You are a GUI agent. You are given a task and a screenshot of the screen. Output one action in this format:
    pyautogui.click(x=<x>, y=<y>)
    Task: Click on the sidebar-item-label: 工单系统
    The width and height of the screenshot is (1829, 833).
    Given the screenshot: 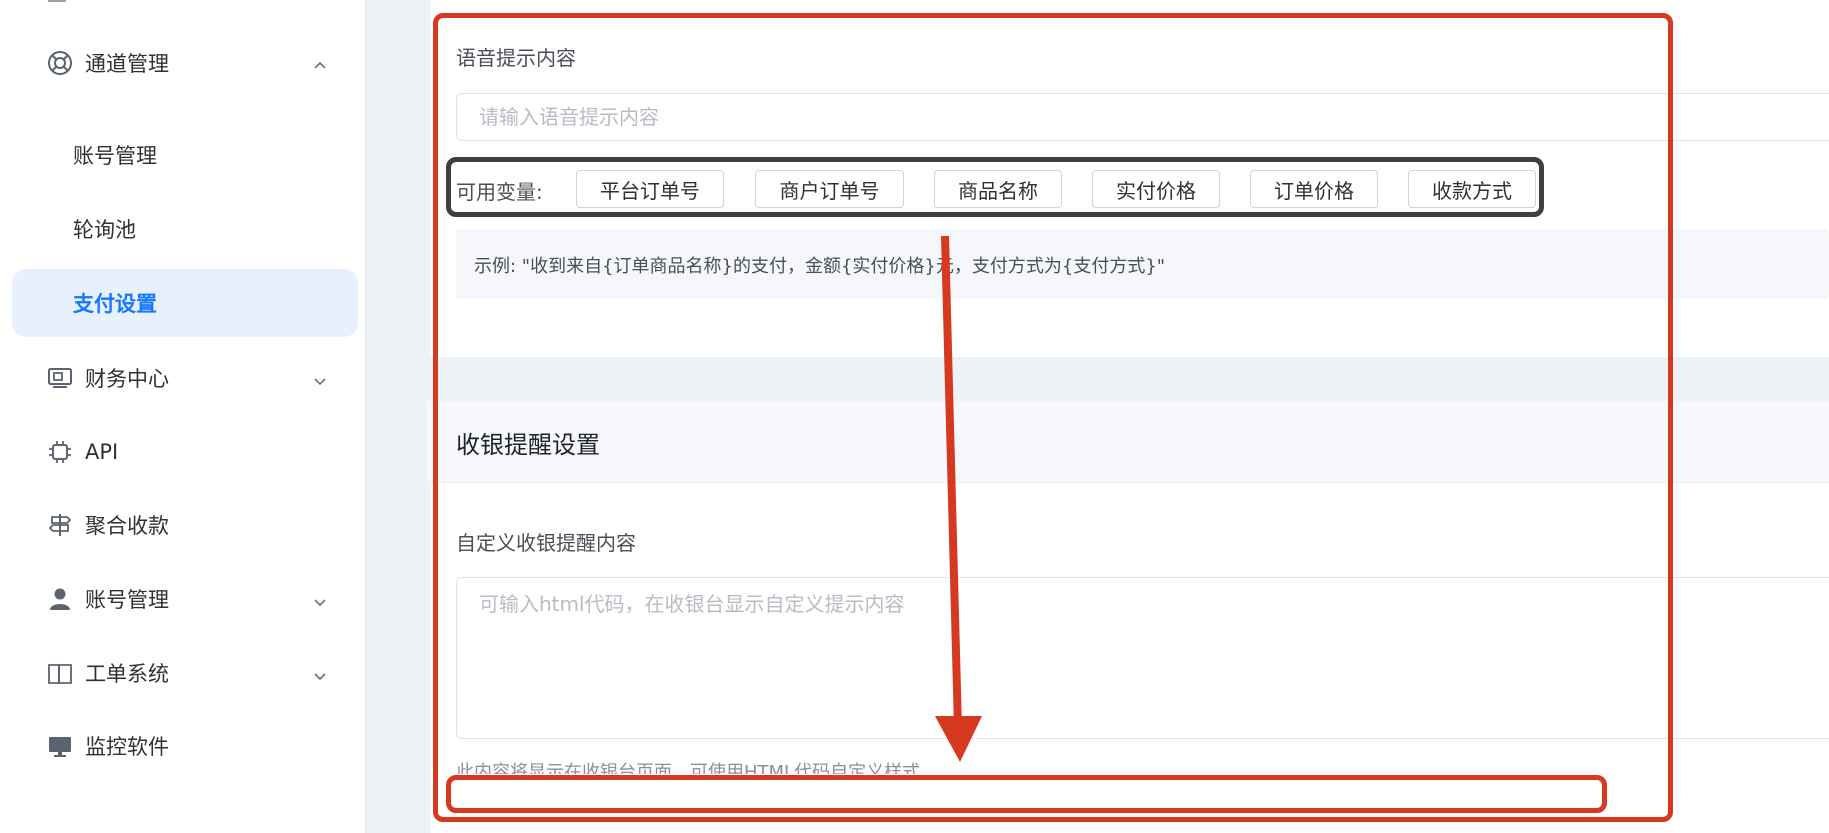 What is the action you would take?
    pyautogui.click(x=127, y=674)
    